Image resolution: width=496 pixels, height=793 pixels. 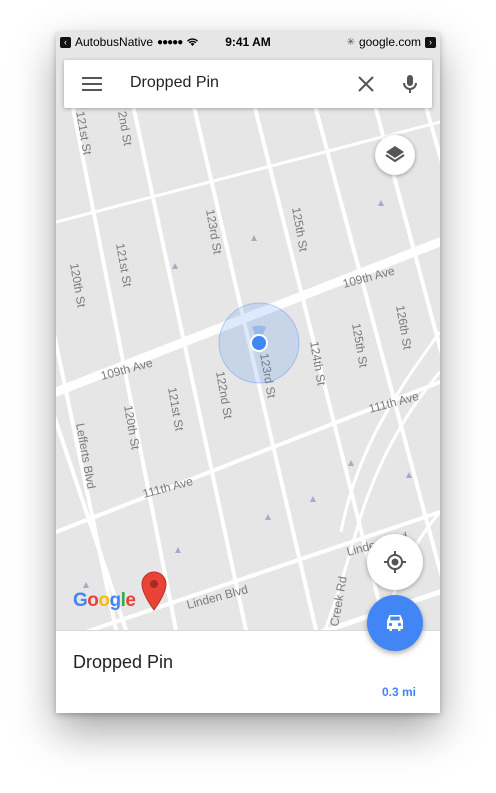 I want to click on close-icon, so click(x=366, y=84).